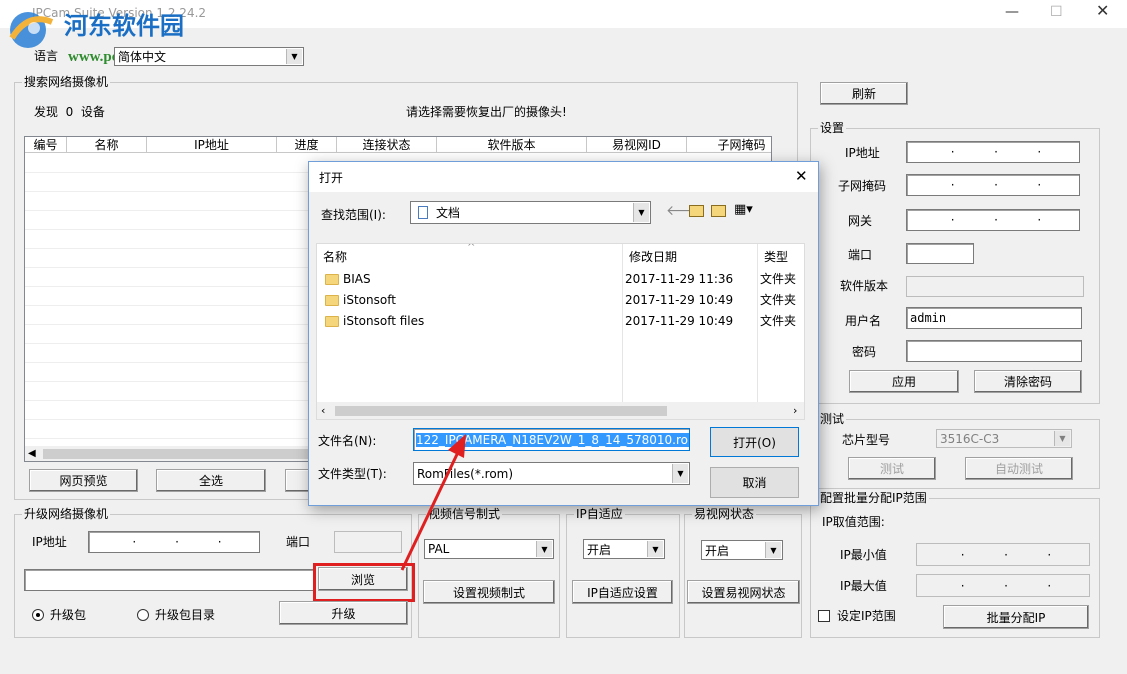  I want to click on refresh-button: 刷新, so click(864, 93).